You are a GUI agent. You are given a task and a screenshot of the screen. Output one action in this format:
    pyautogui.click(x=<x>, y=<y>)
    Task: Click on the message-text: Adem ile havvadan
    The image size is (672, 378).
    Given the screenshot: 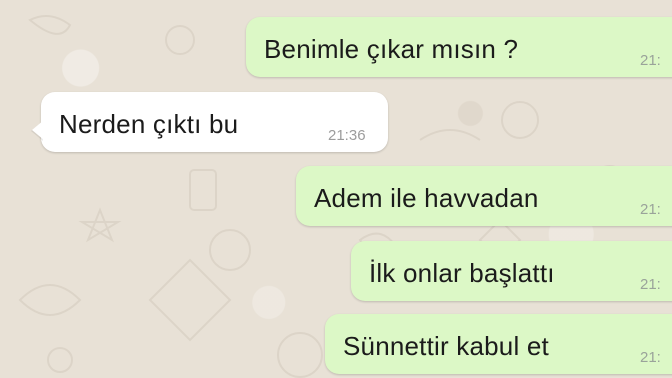 What is the action you would take?
    pyautogui.click(x=426, y=198)
    